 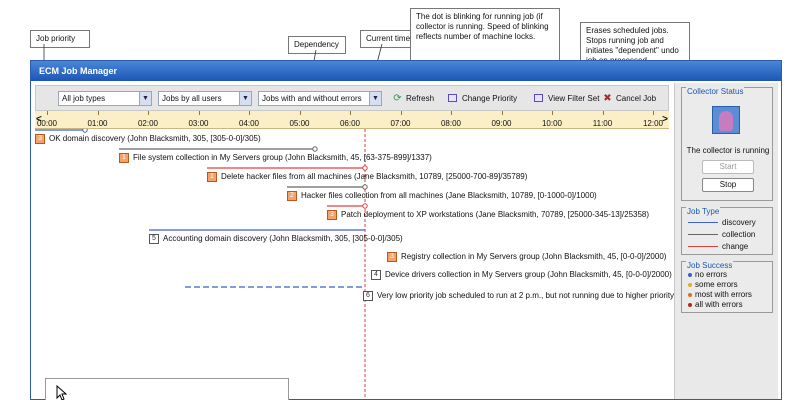 I want to click on tick-label: 06:00, so click(x=350, y=123).